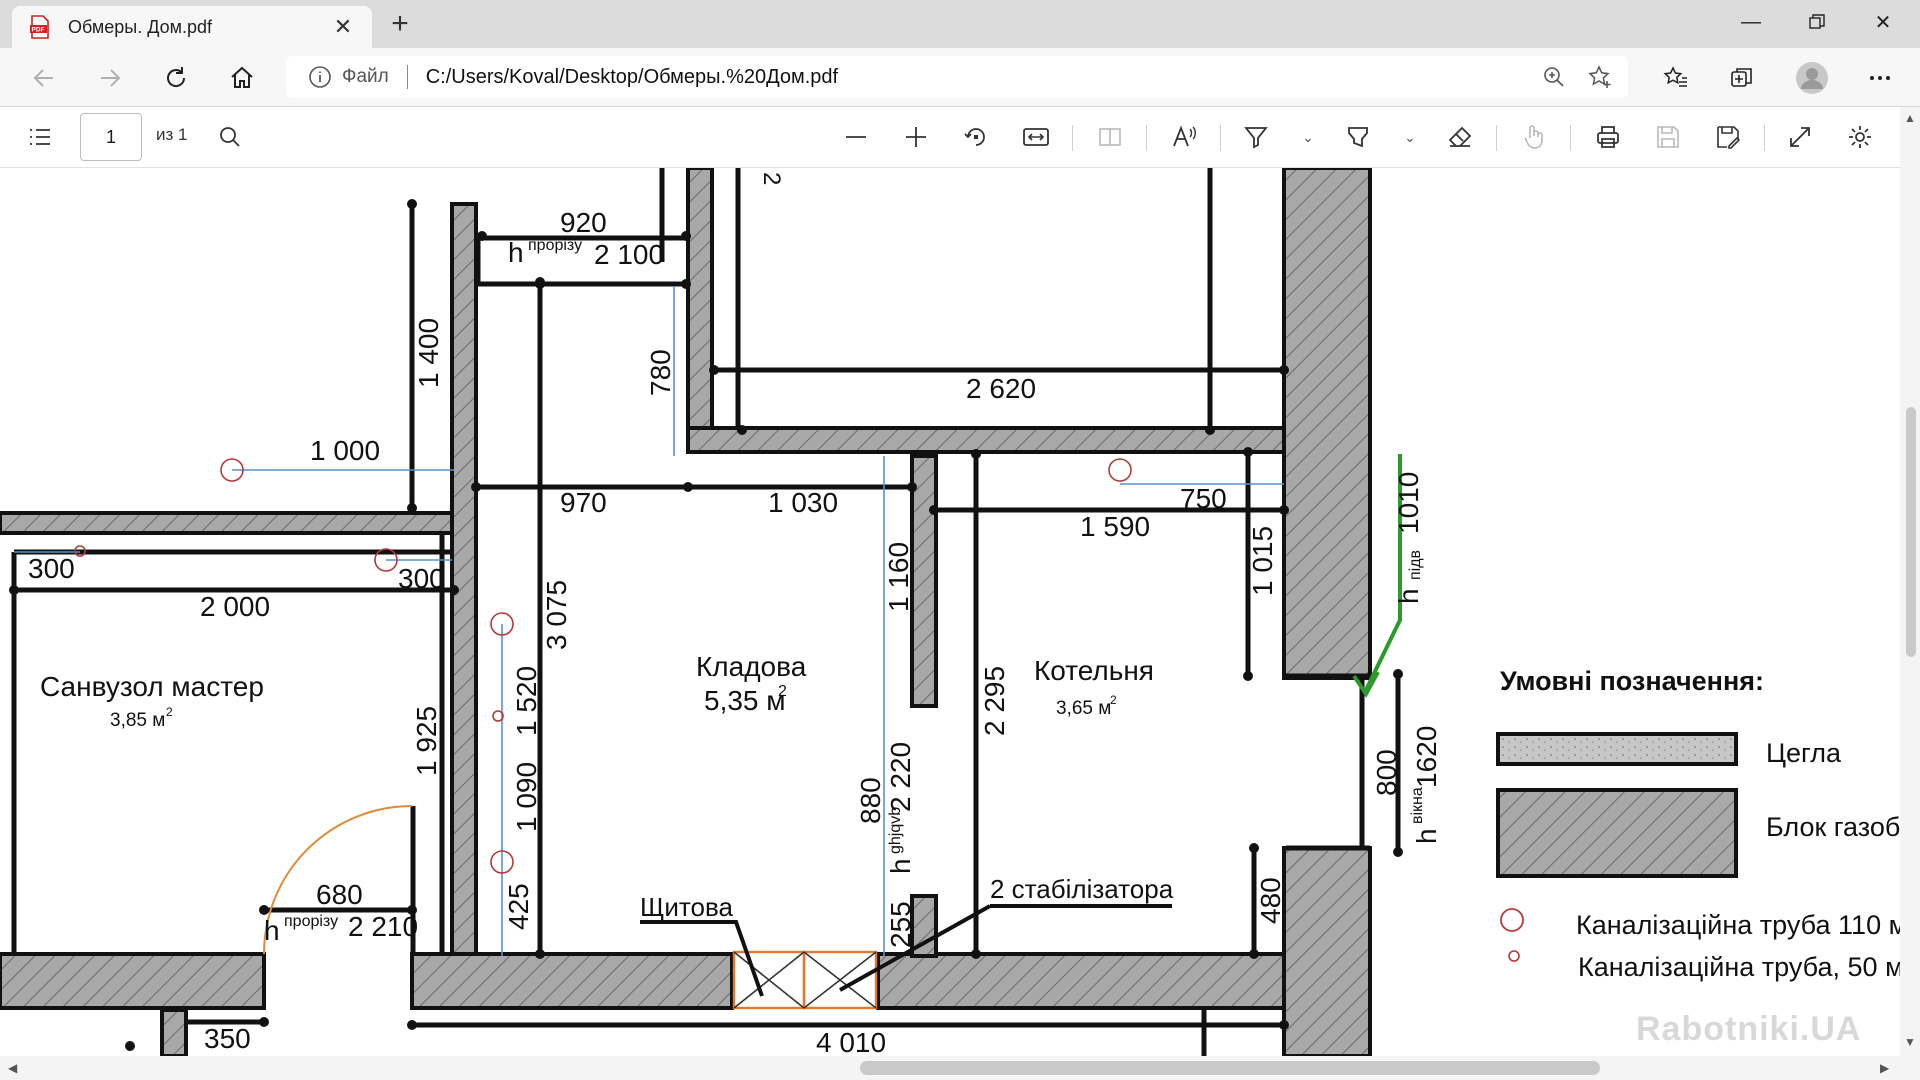  Describe the element at coordinates (1617, 833) in the screenshot. I see `legend-gasblock-swatch` at that location.